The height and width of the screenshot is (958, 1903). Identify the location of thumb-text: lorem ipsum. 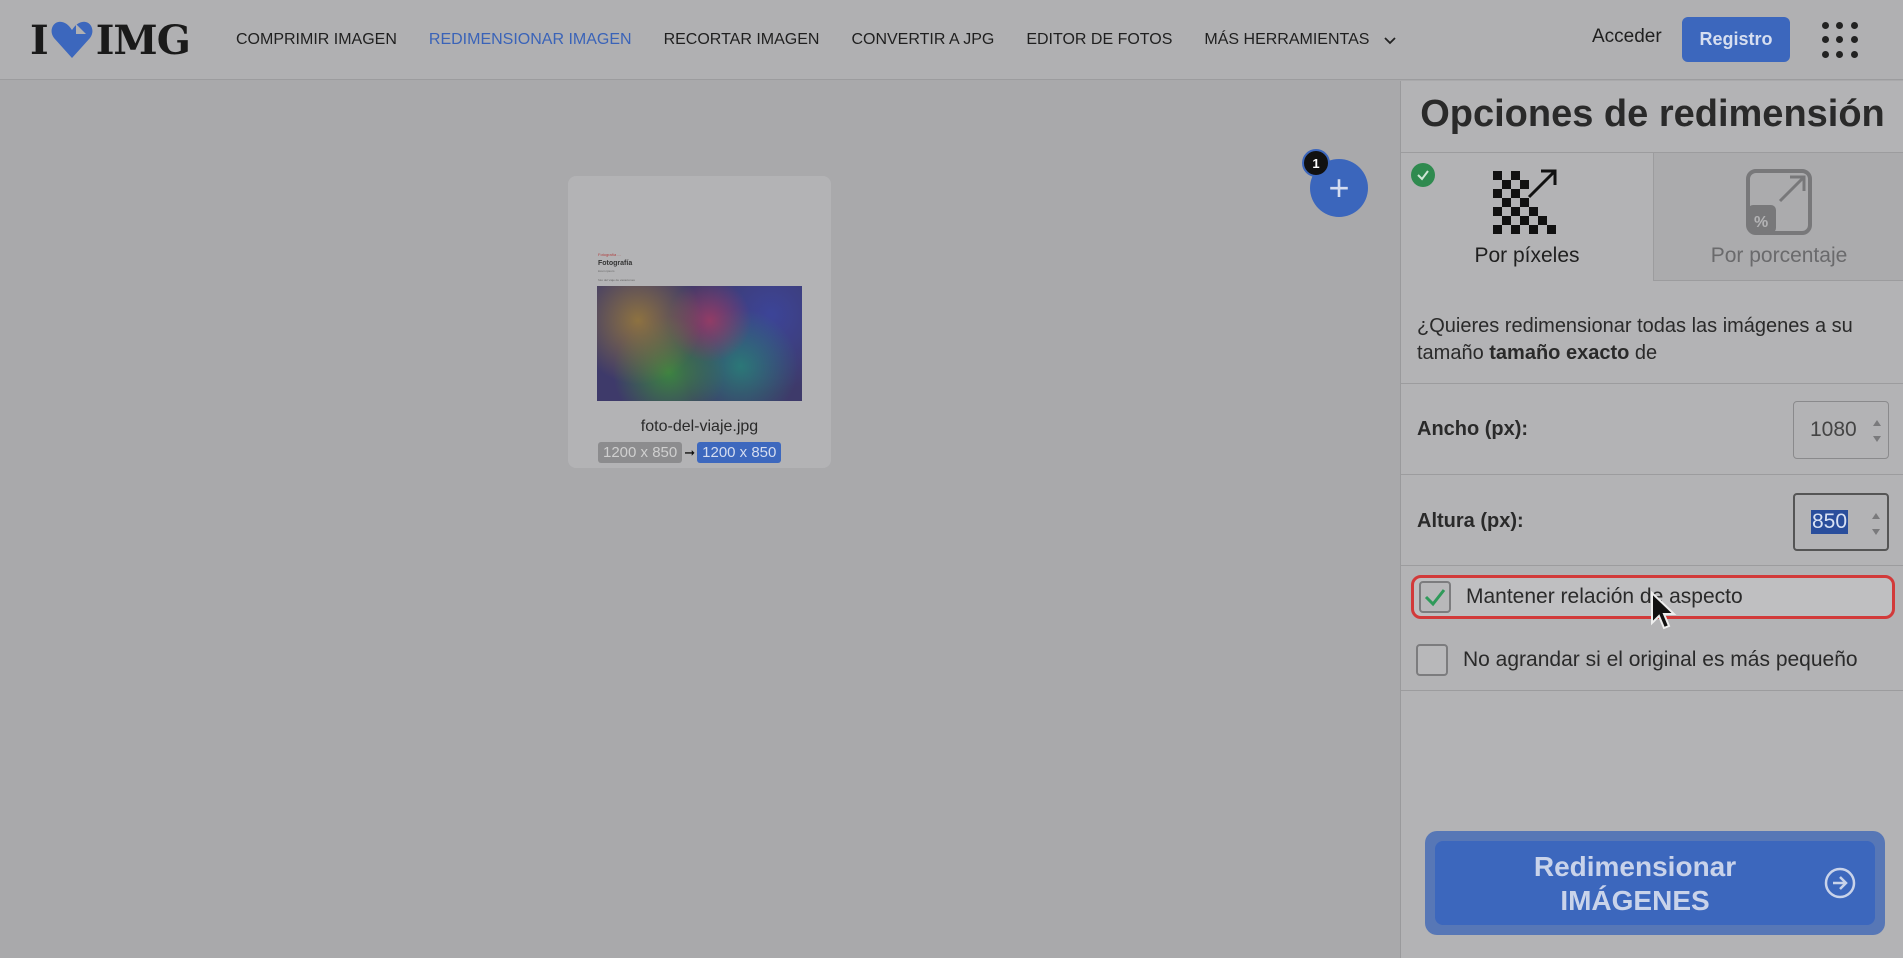
(606, 271).